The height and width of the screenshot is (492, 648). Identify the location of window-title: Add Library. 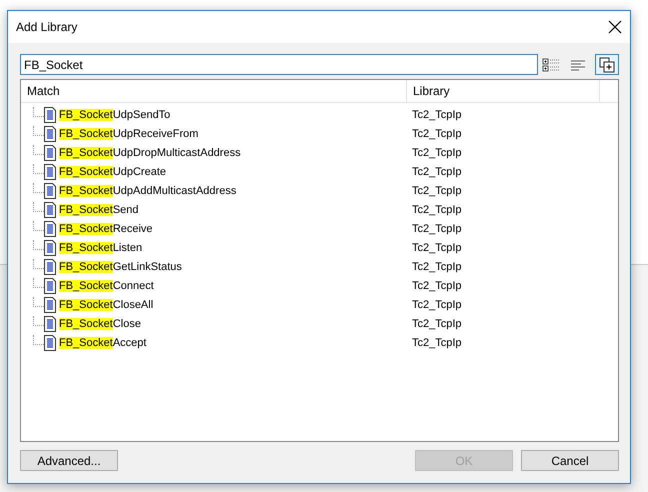
(47, 27).